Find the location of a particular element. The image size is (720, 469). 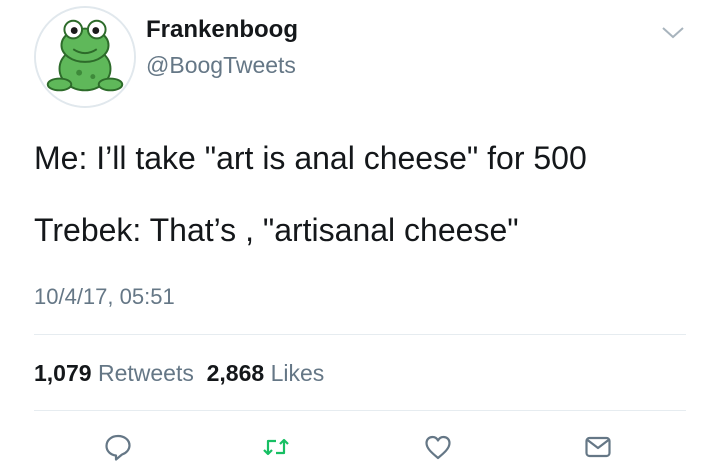

retweet-button is located at coordinates (276, 447).